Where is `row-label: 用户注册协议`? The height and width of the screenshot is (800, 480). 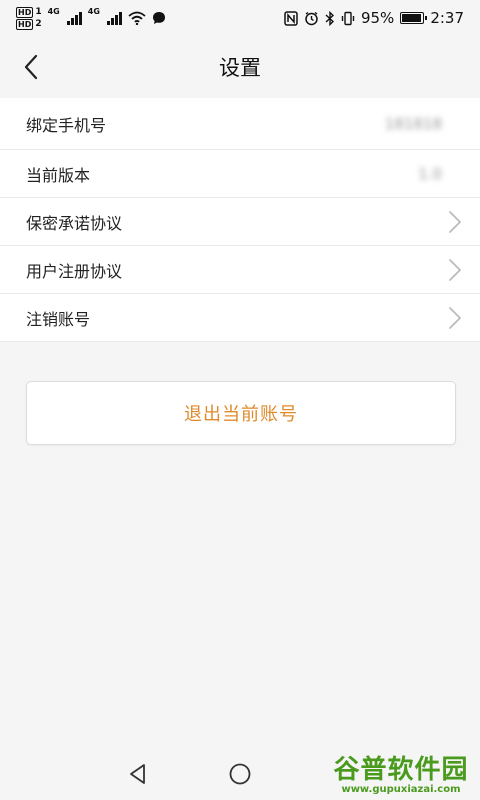
row-label: 用户注册协议 is located at coordinates (74, 271).